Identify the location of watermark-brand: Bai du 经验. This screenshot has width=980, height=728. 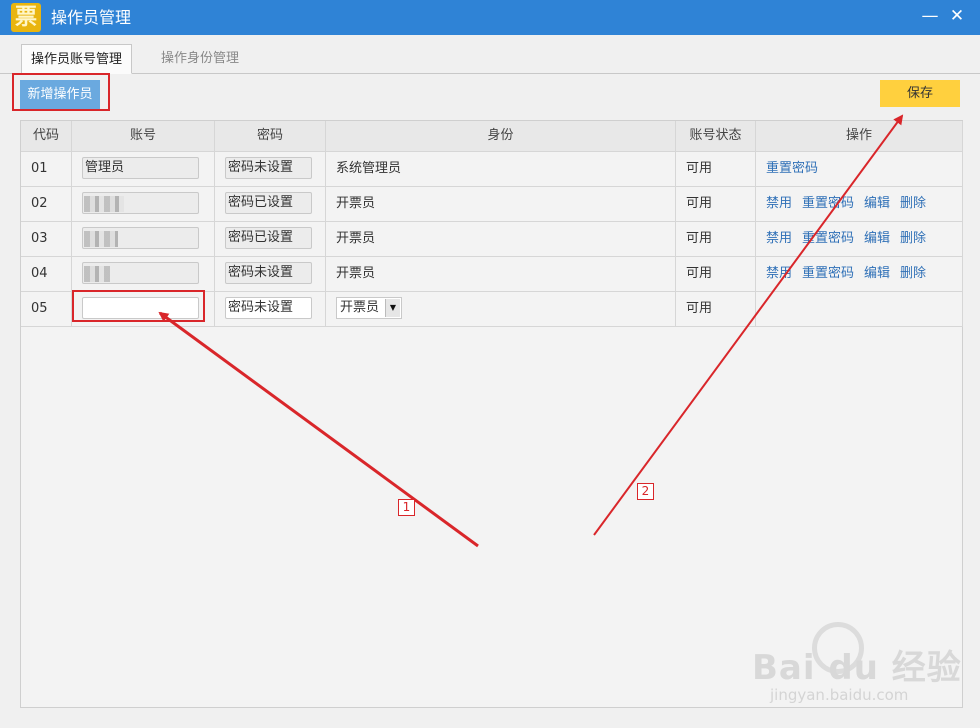
(857, 668).